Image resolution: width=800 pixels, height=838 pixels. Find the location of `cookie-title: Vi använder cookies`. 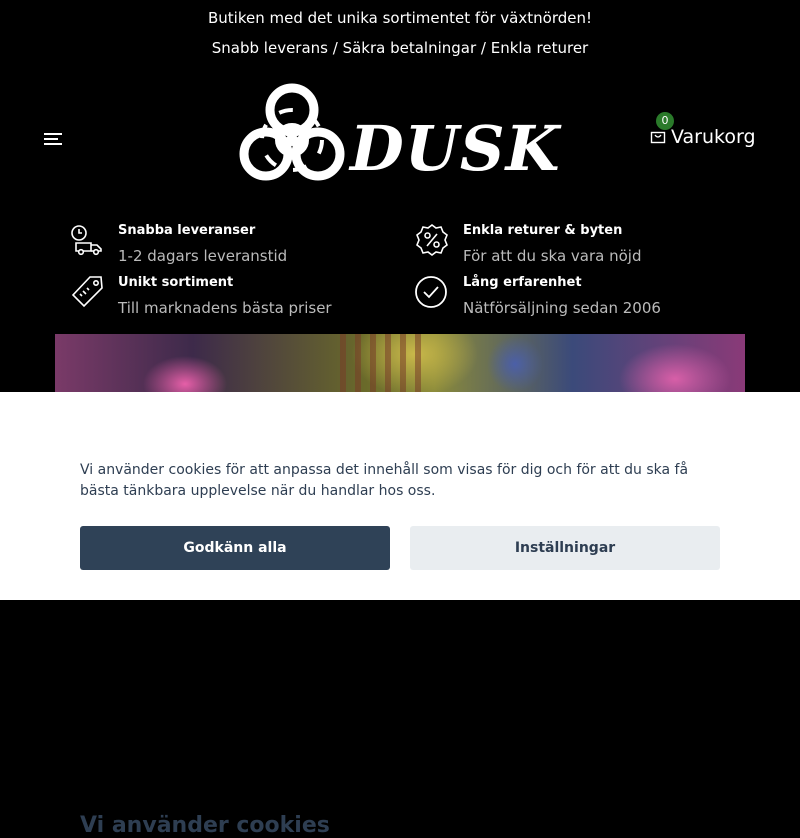

cookie-title: Vi använder cookies is located at coordinates (205, 825).